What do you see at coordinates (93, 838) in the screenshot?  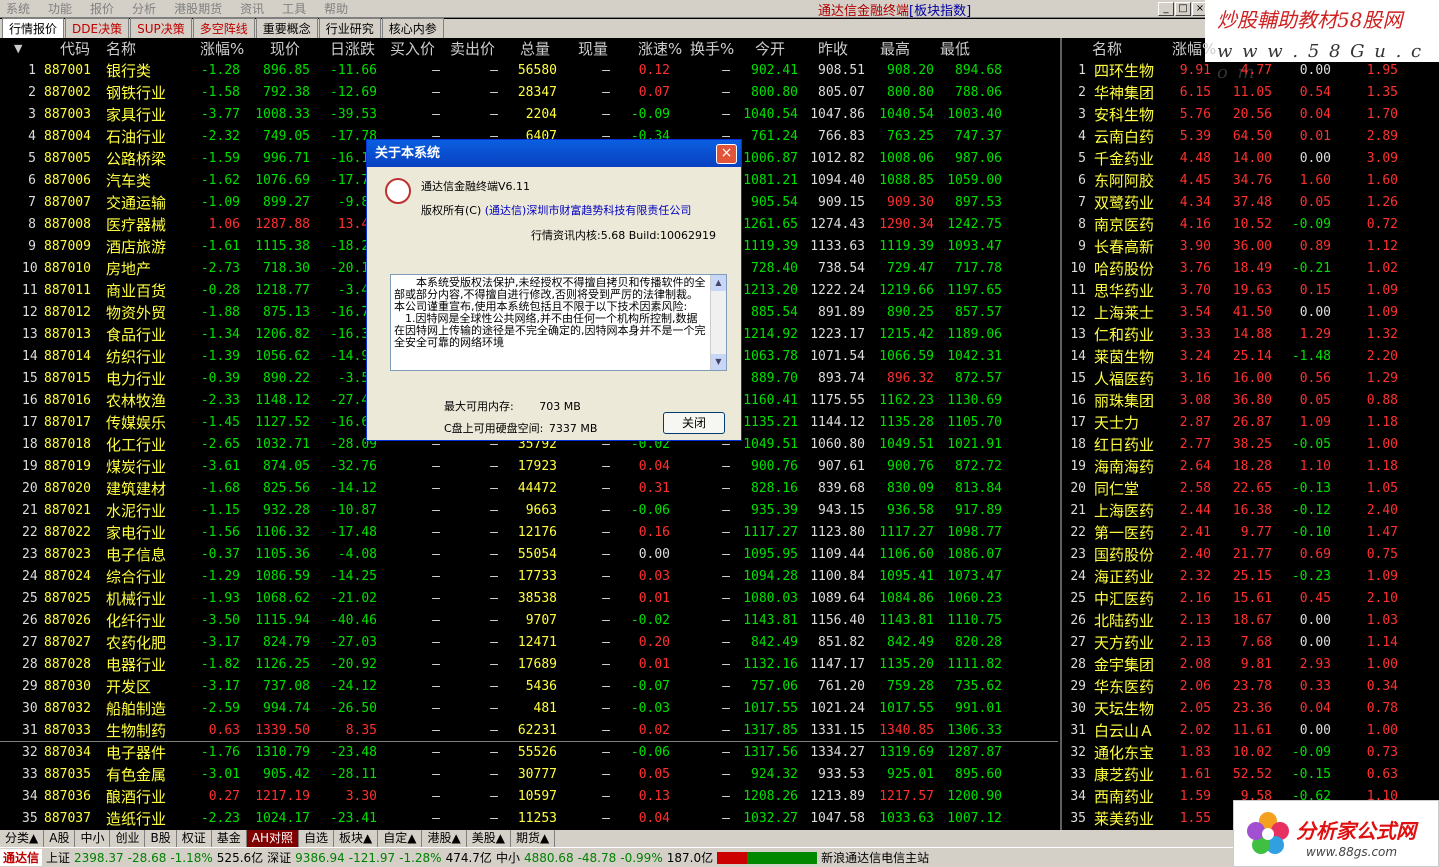 I see `bottom-tab: 中小` at bounding box center [93, 838].